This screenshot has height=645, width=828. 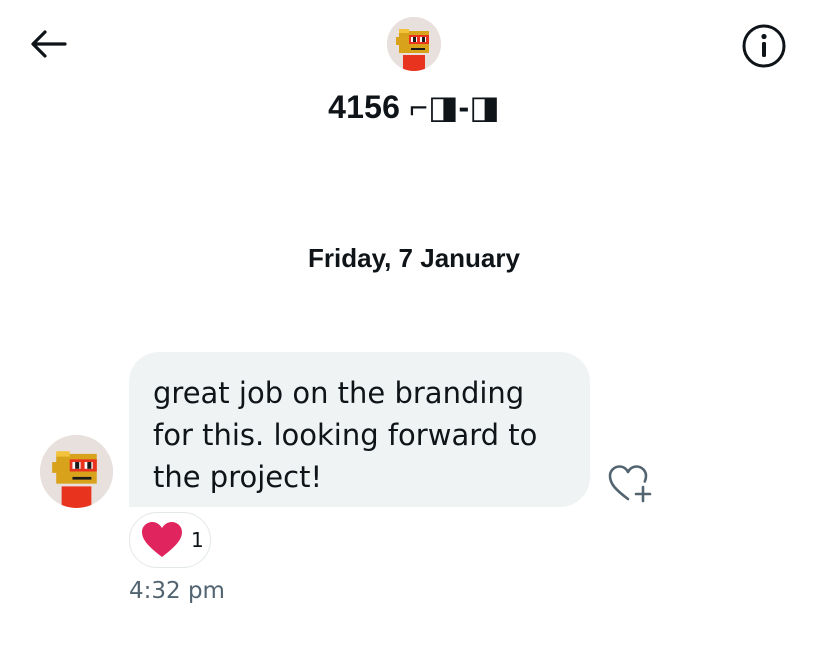 I want to click on heart-plus-icon, so click(x=630, y=484).